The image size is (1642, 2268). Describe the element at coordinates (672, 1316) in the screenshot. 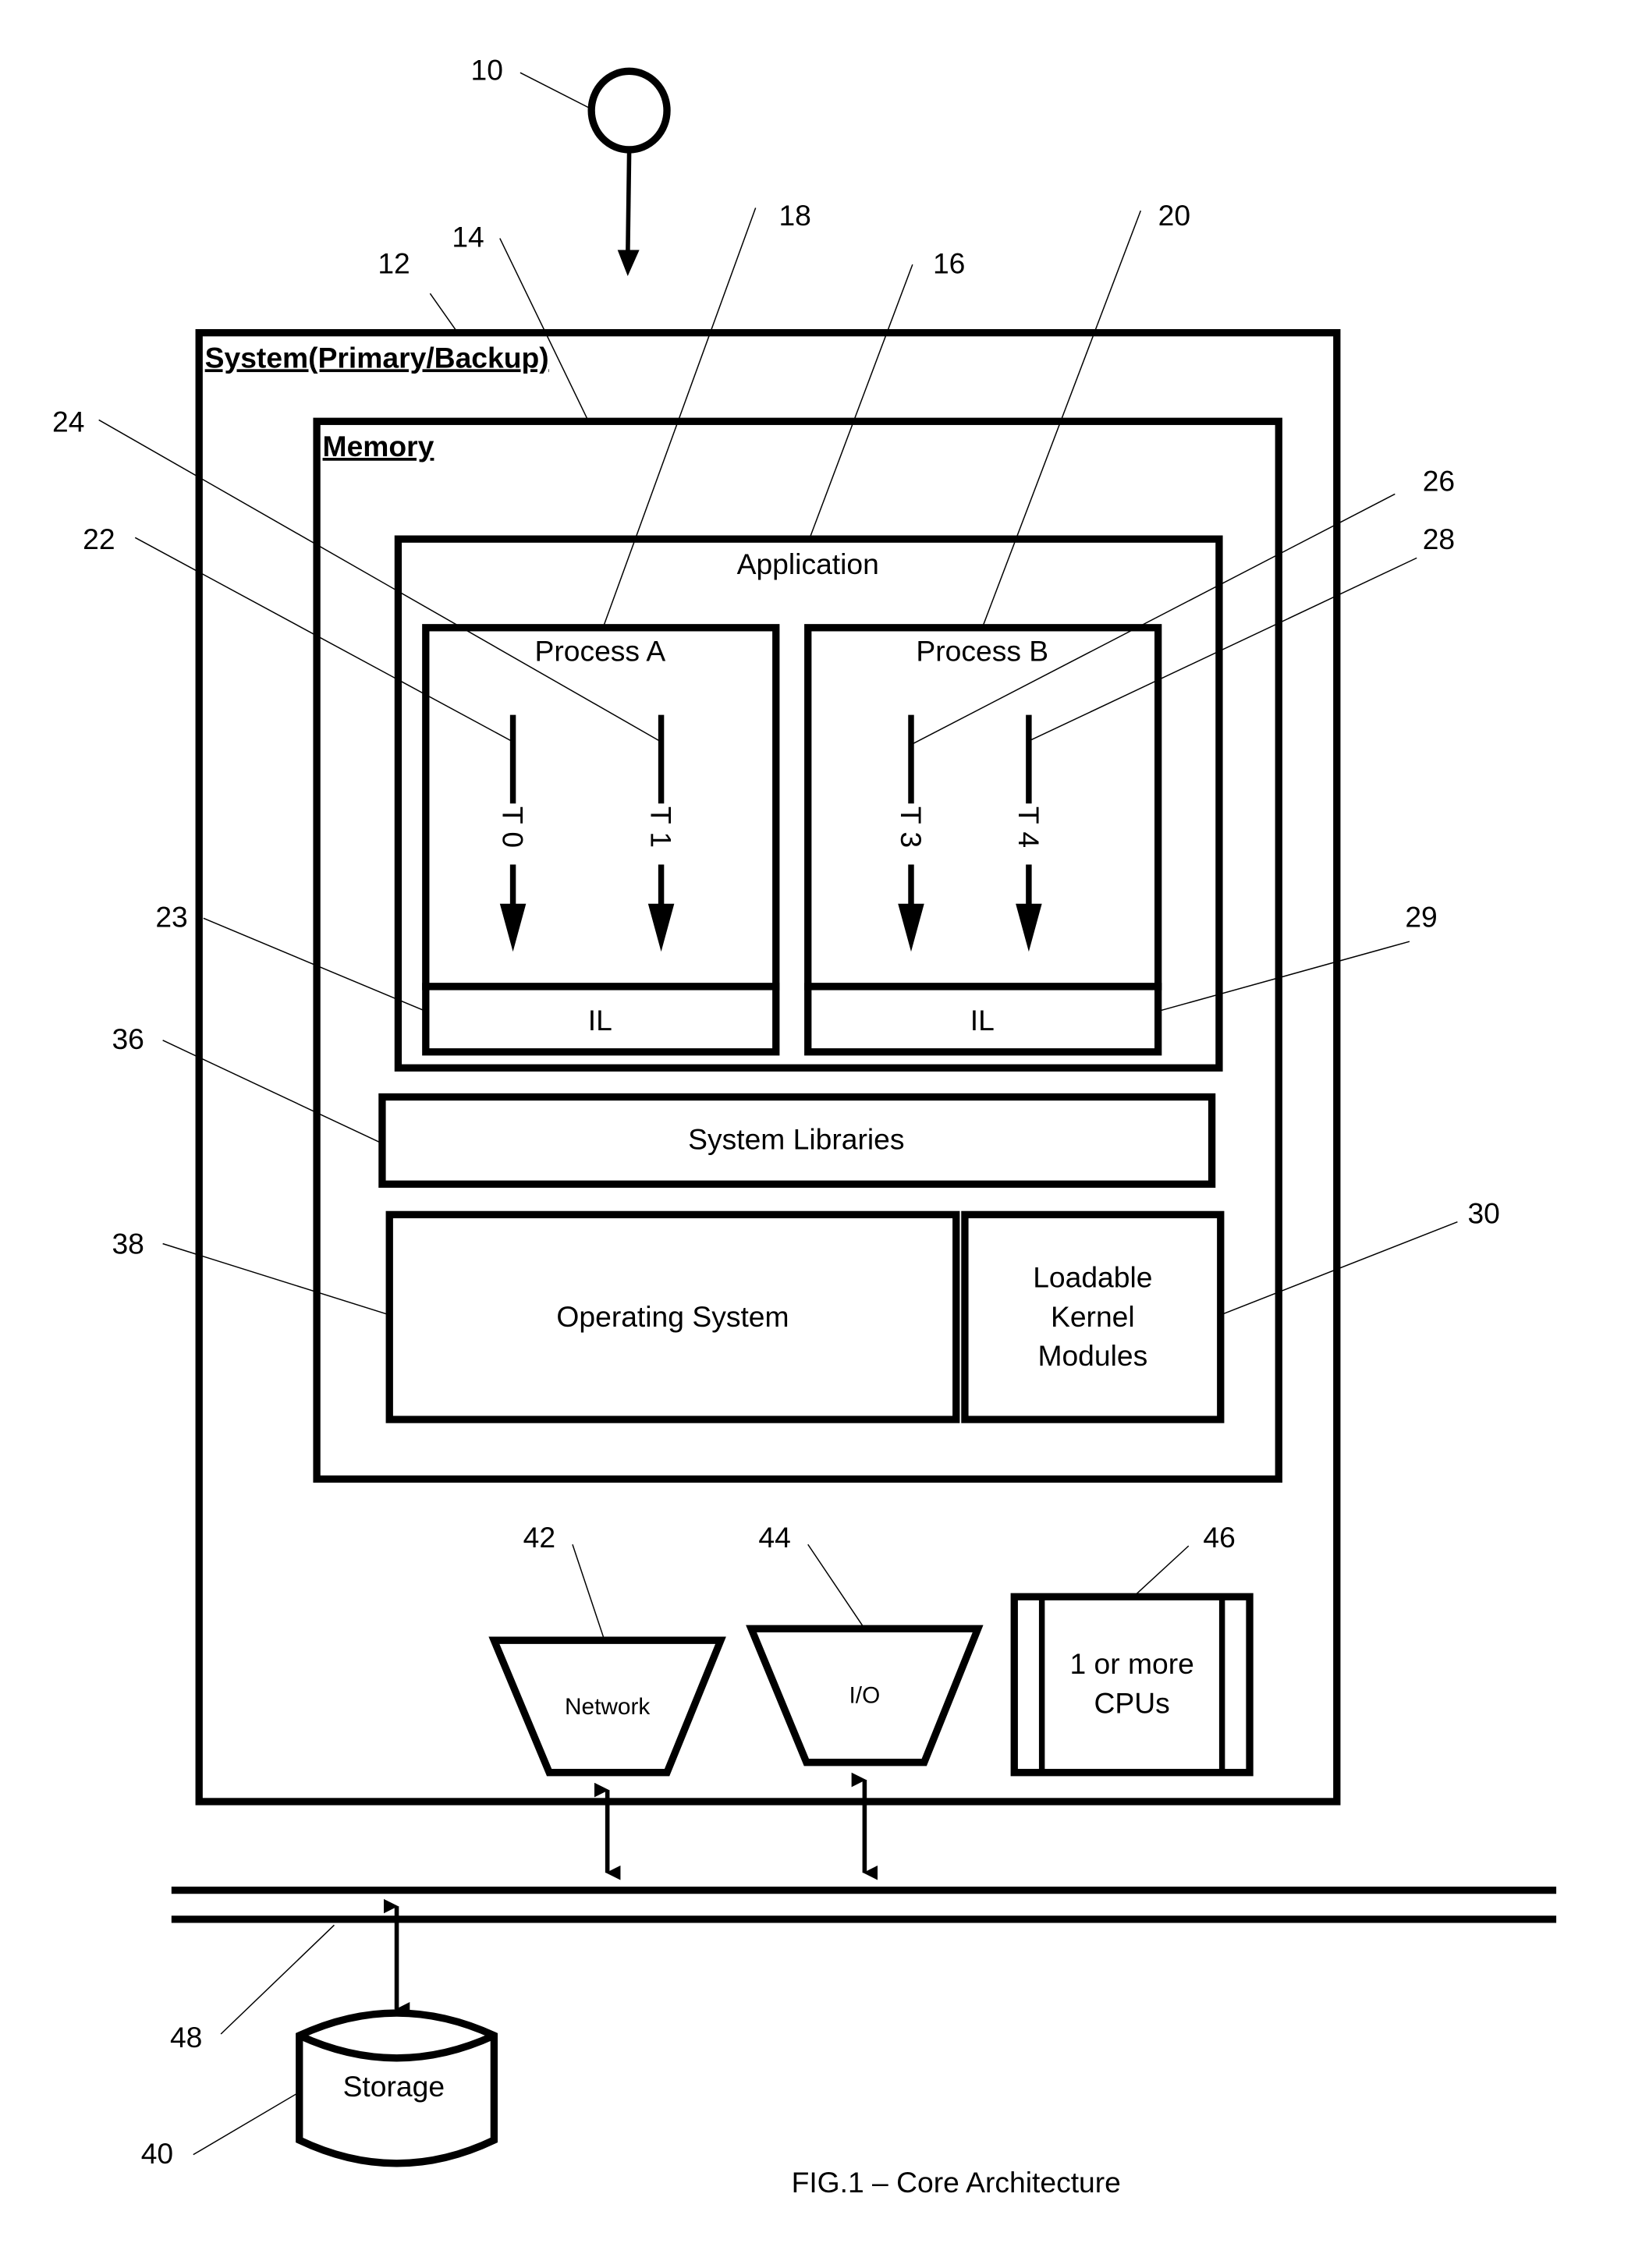

I see `operating-system-label: Operating System` at that location.